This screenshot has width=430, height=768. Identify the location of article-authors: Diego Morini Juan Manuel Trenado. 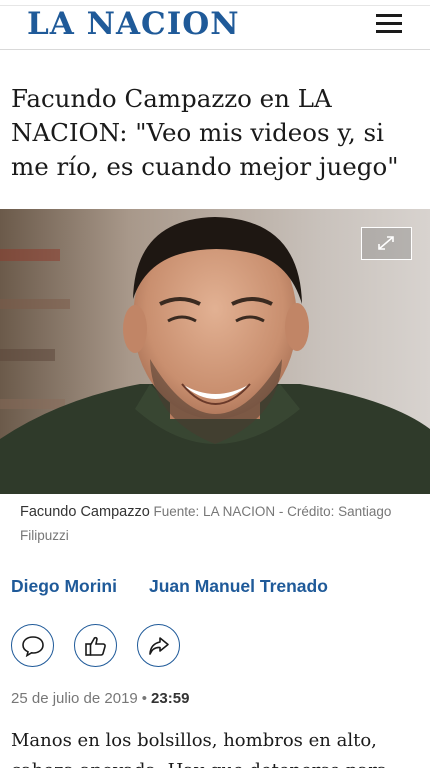
(216, 589).